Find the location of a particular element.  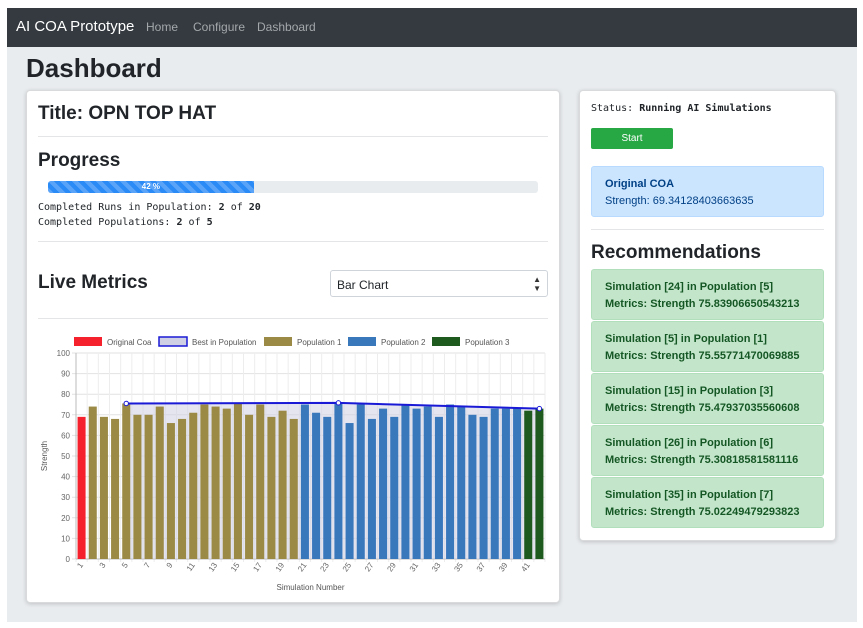

x-tick-label: 41 is located at coordinates (525, 567).